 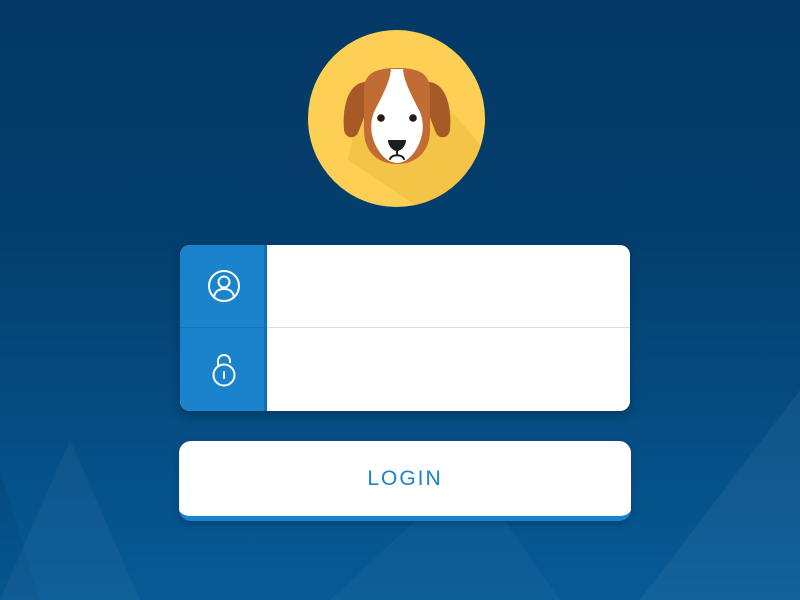 I want to click on username-input, so click(x=448, y=286).